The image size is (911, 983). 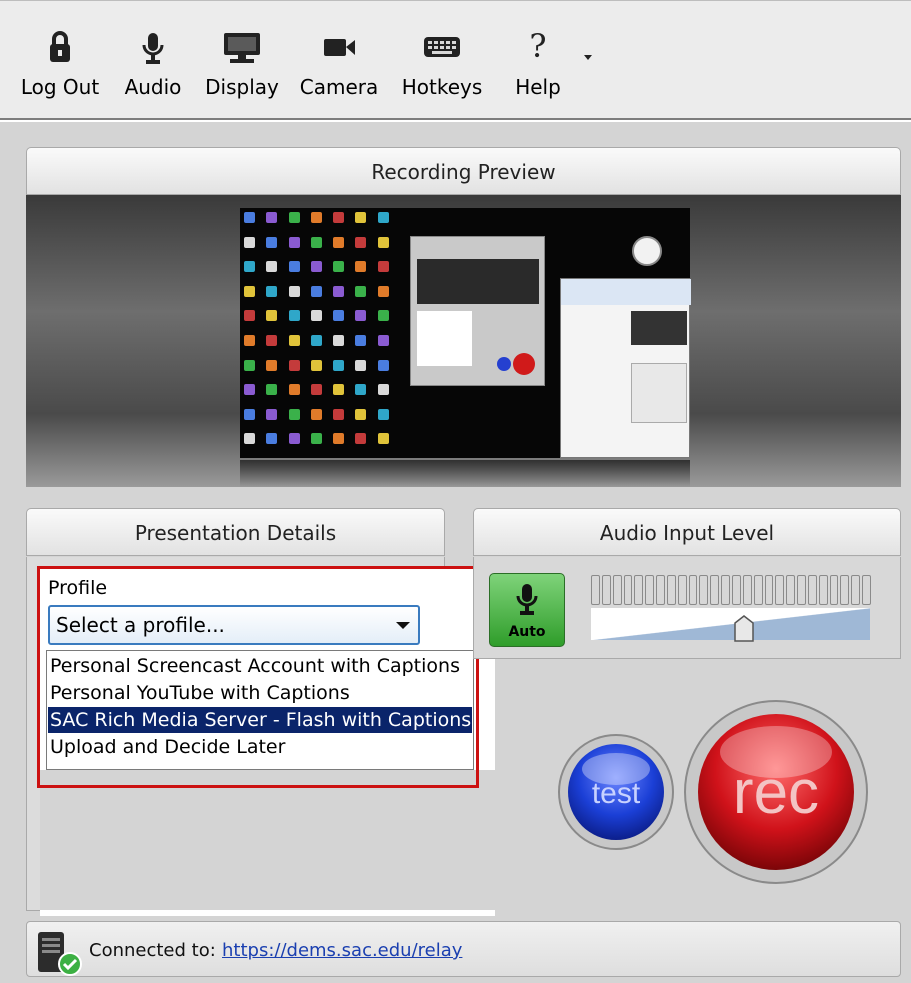 I want to click on test-button: test, so click(x=616, y=792).